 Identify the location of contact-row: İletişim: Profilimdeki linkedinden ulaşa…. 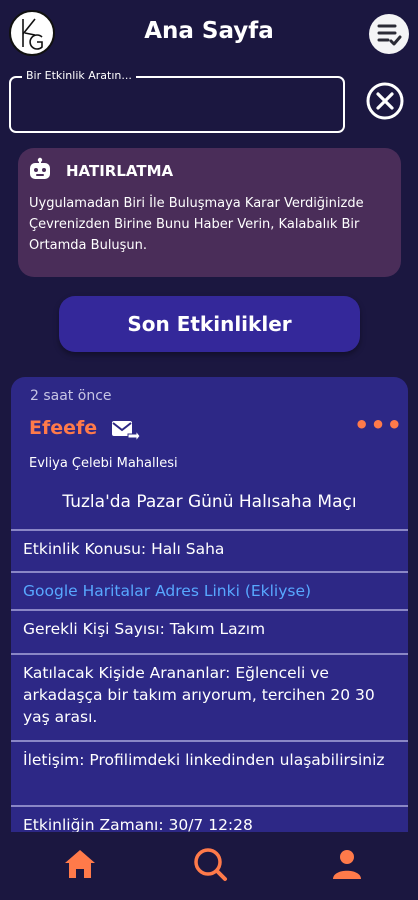
(209, 772).